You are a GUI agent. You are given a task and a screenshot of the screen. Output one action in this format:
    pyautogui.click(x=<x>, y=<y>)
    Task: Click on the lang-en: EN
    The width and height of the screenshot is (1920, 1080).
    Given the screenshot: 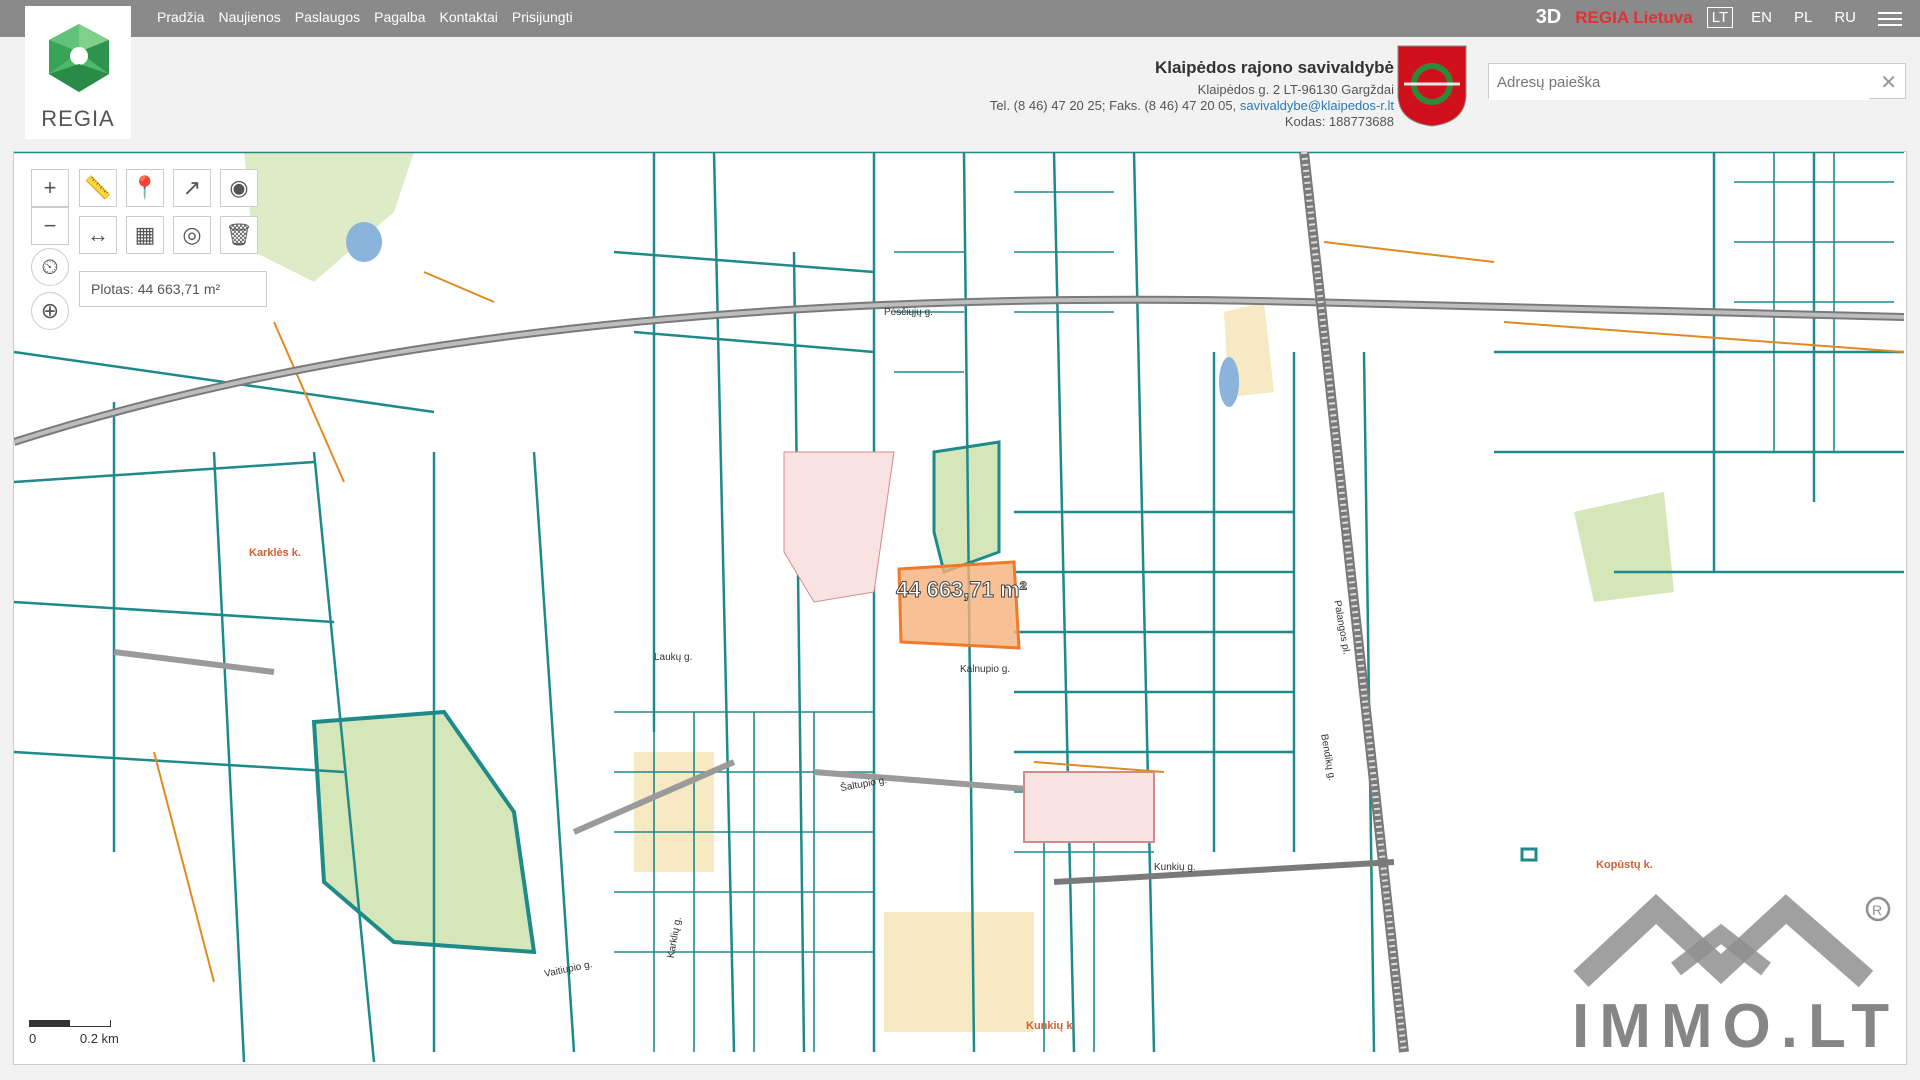 What is the action you would take?
    pyautogui.click(x=1761, y=17)
    